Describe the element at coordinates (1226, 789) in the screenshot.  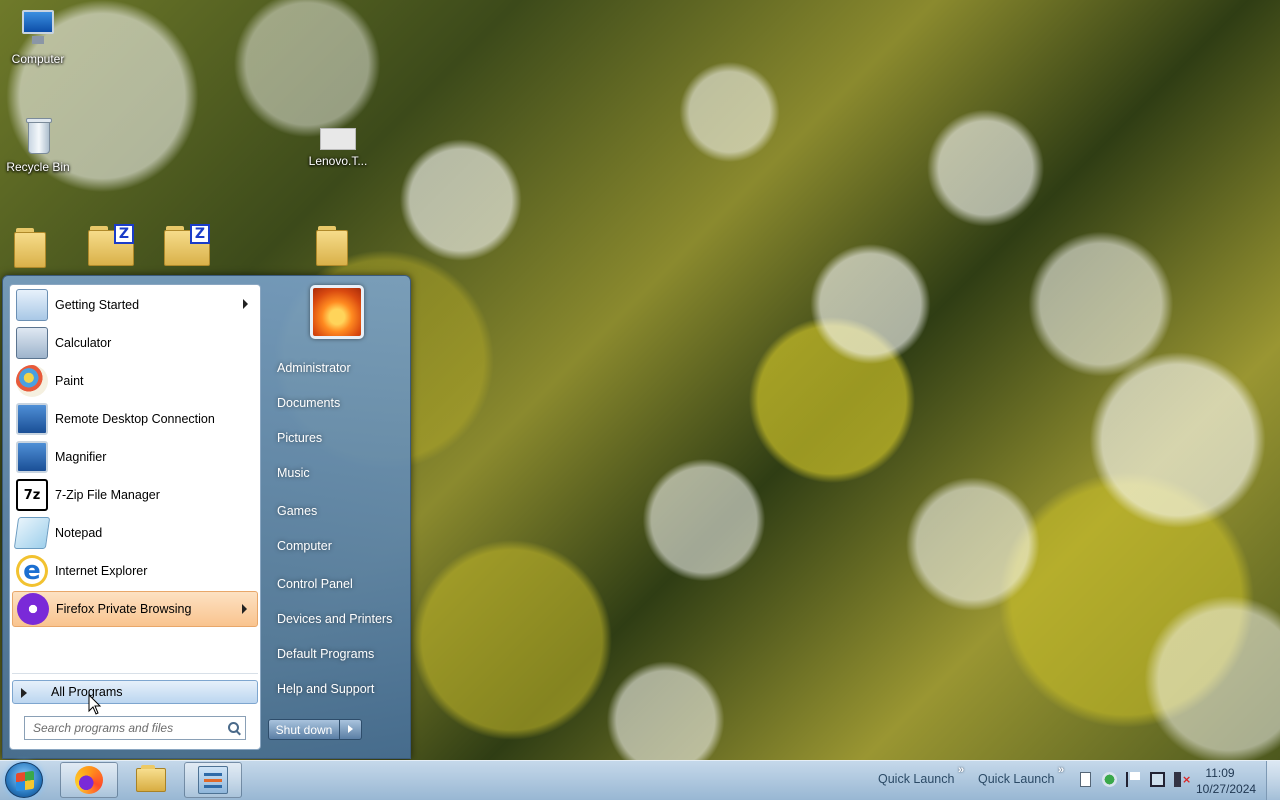
I see `clock-date: 10/27/2024` at that location.